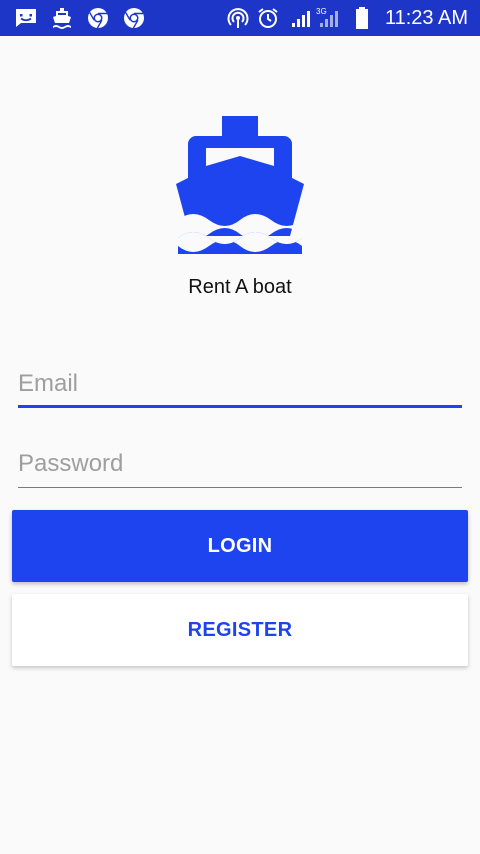 This screenshot has width=480, height=854. Describe the element at coordinates (240, 487) in the screenshot. I see `password-underline` at that location.